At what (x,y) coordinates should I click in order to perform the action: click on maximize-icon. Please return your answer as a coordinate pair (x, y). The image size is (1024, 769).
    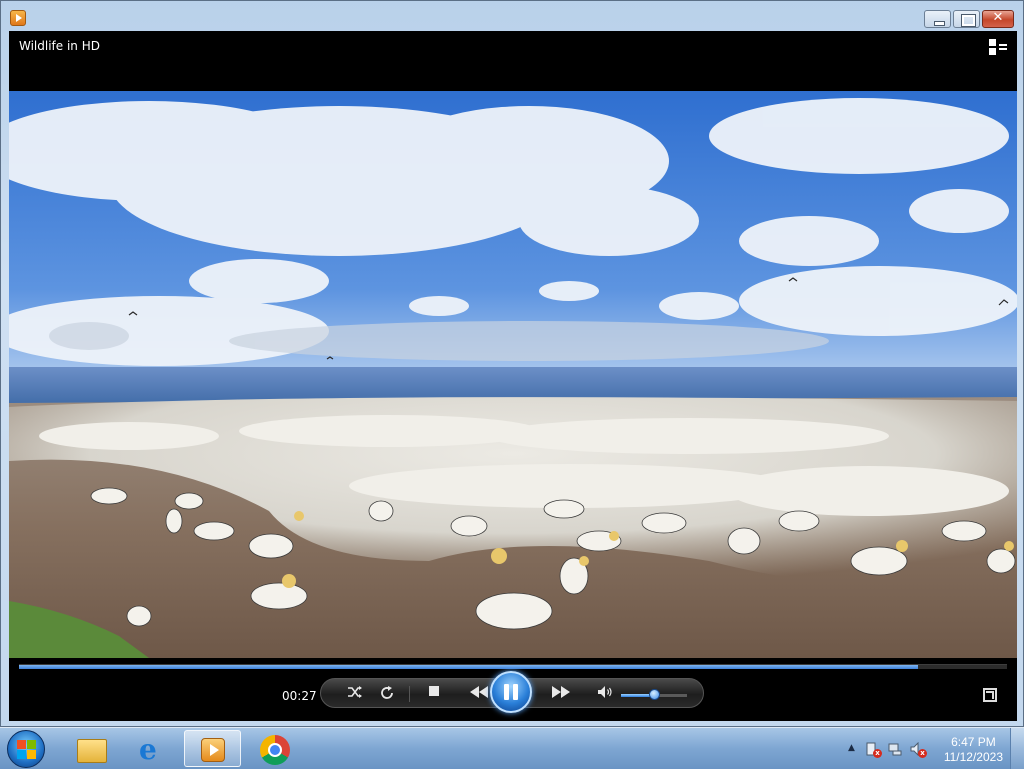
    Looking at the image, I should click on (968, 20).